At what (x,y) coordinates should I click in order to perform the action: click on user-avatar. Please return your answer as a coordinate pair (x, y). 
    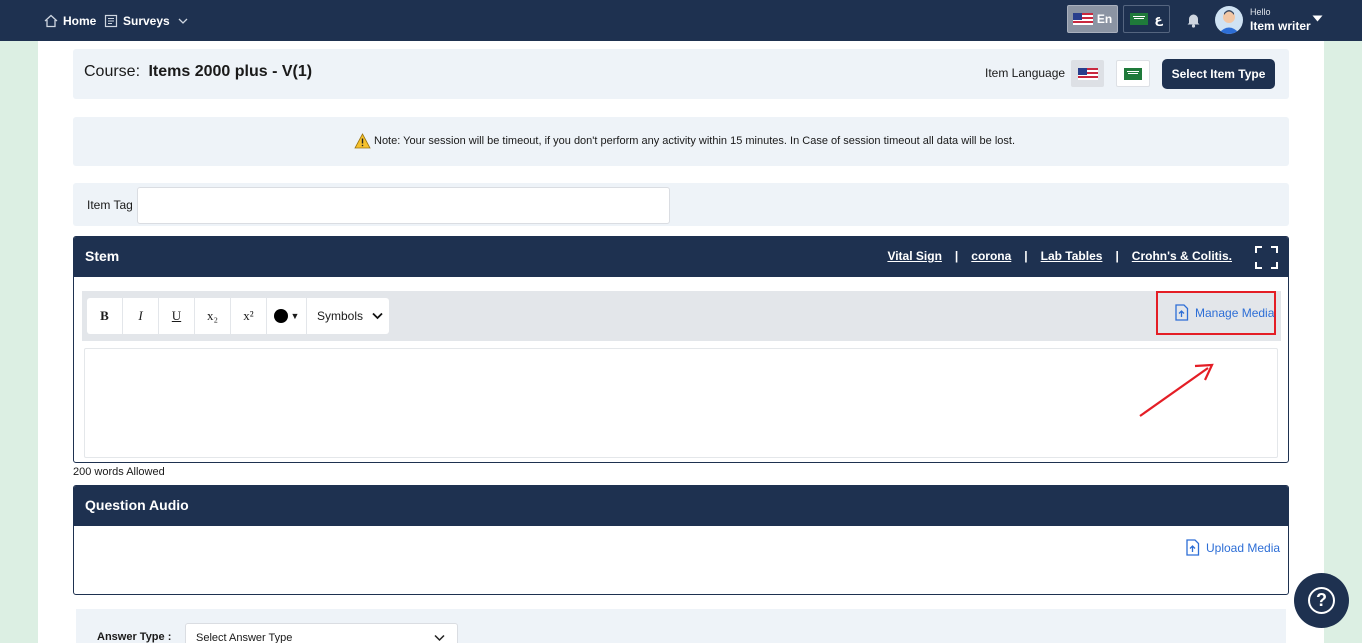
    Looking at the image, I should click on (1229, 20).